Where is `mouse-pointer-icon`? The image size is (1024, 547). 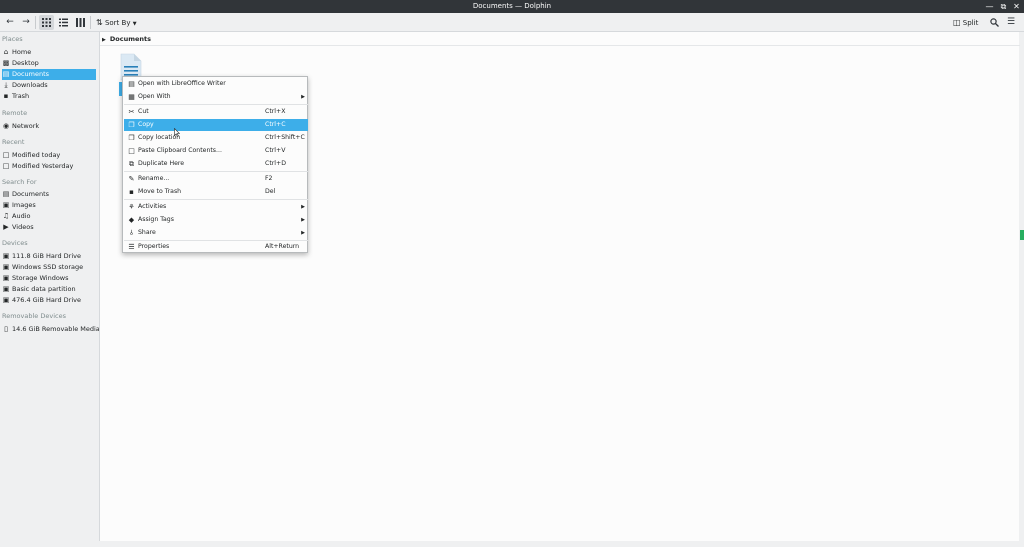 mouse-pointer-icon is located at coordinates (177, 132).